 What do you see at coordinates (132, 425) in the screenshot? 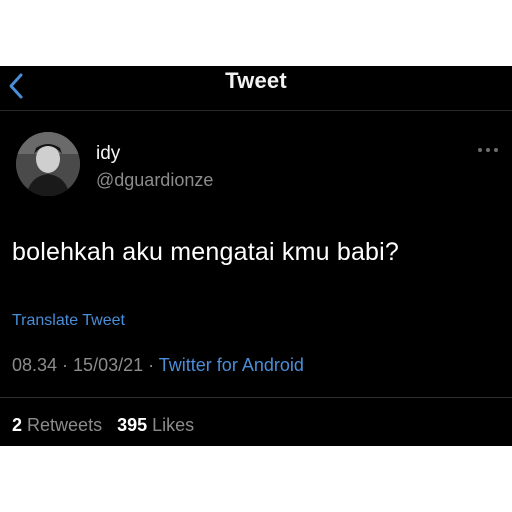
I see `likes-count: 395` at bounding box center [132, 425].